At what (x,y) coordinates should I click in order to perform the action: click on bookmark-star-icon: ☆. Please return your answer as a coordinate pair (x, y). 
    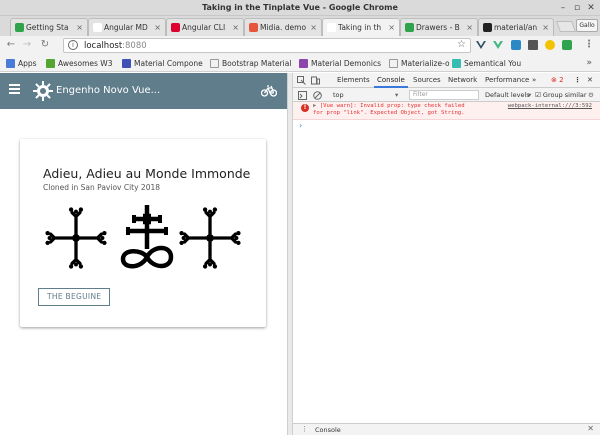
    Looking at the image, I should click on (461, 44).